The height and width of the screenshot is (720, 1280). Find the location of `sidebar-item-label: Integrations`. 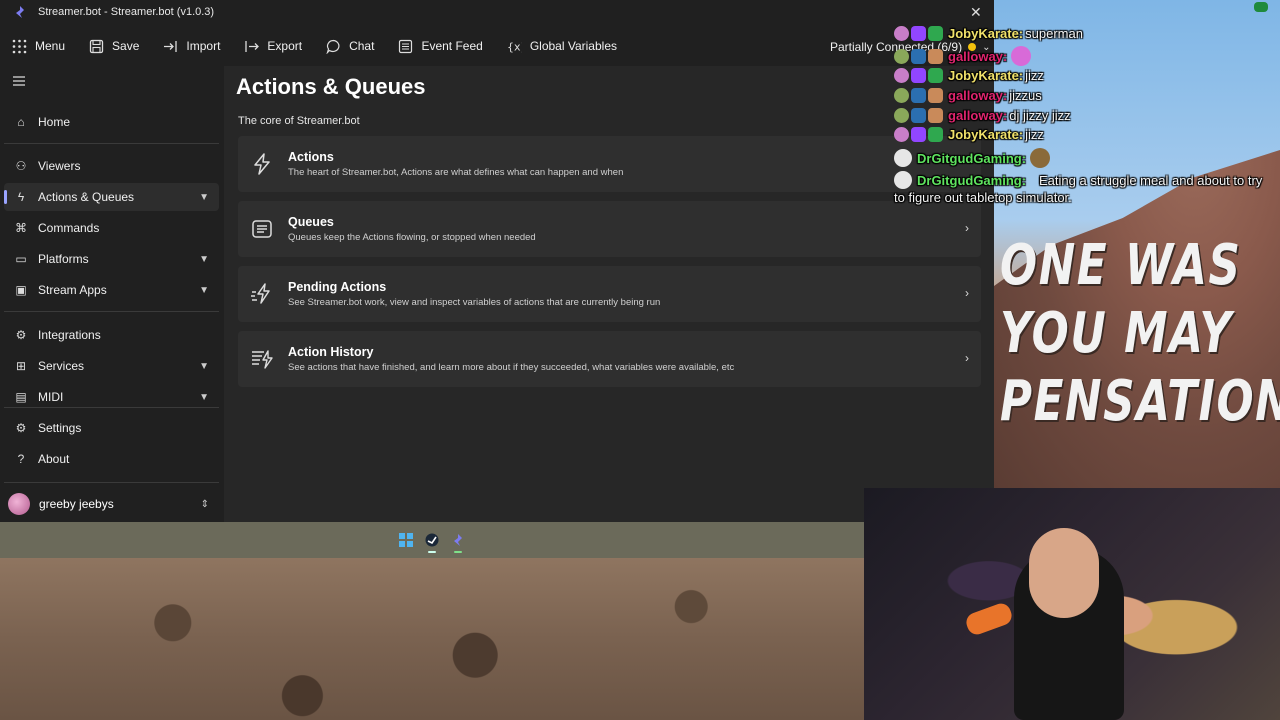

sidebar-item-label: Integrations is located at coordinates (69, 335).